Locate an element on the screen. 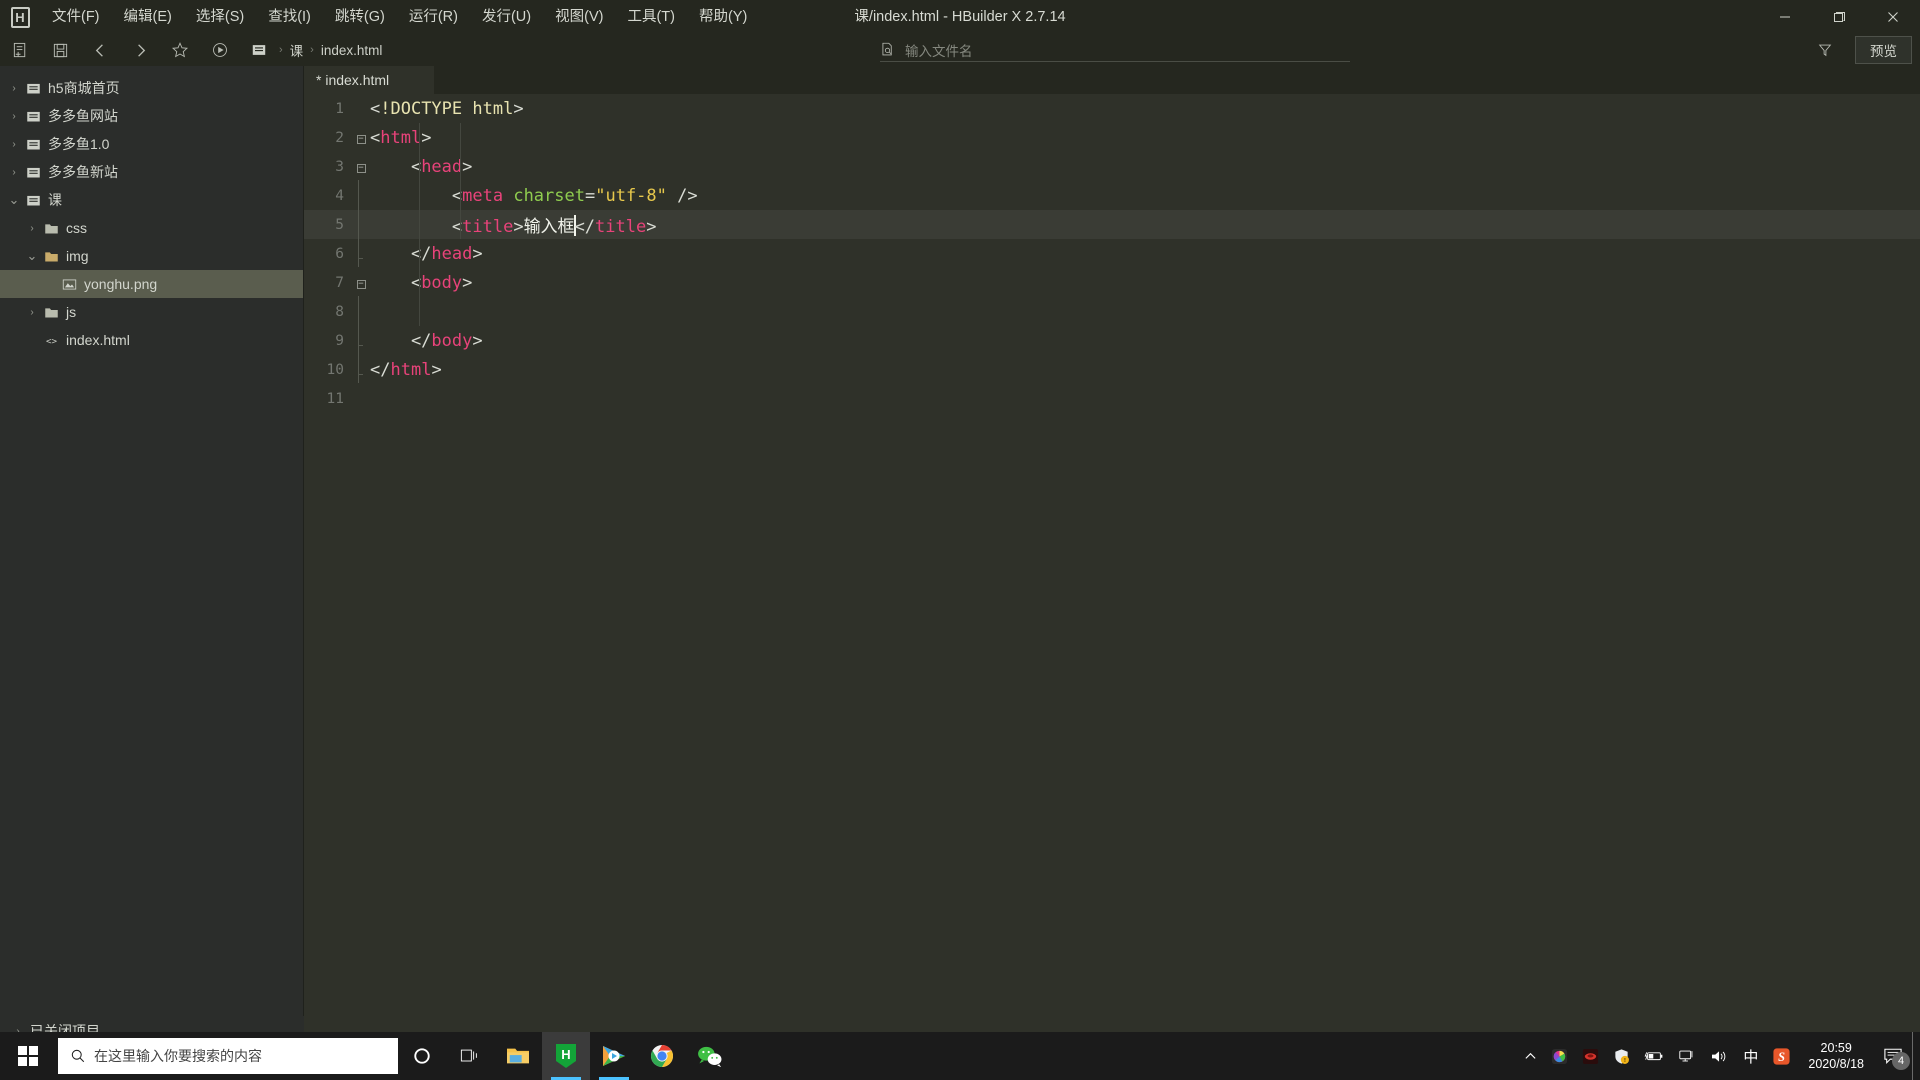  close-button is located at coordinates (1893, 17).